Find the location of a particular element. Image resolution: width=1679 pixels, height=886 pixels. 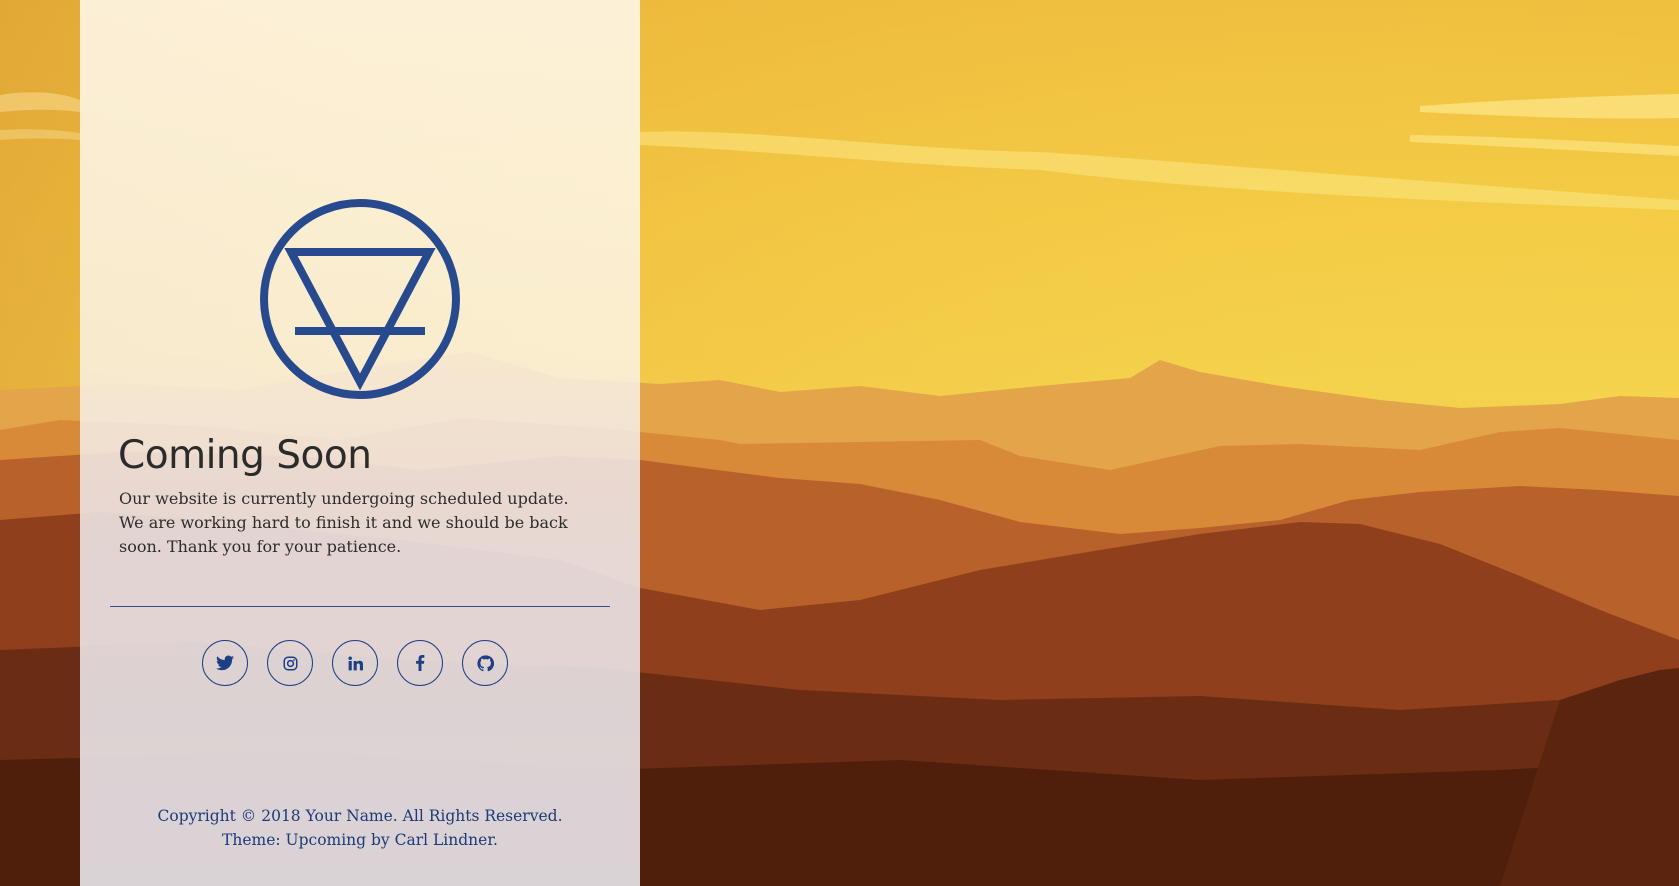

linkedin-button is located at coordinates (355, 663).